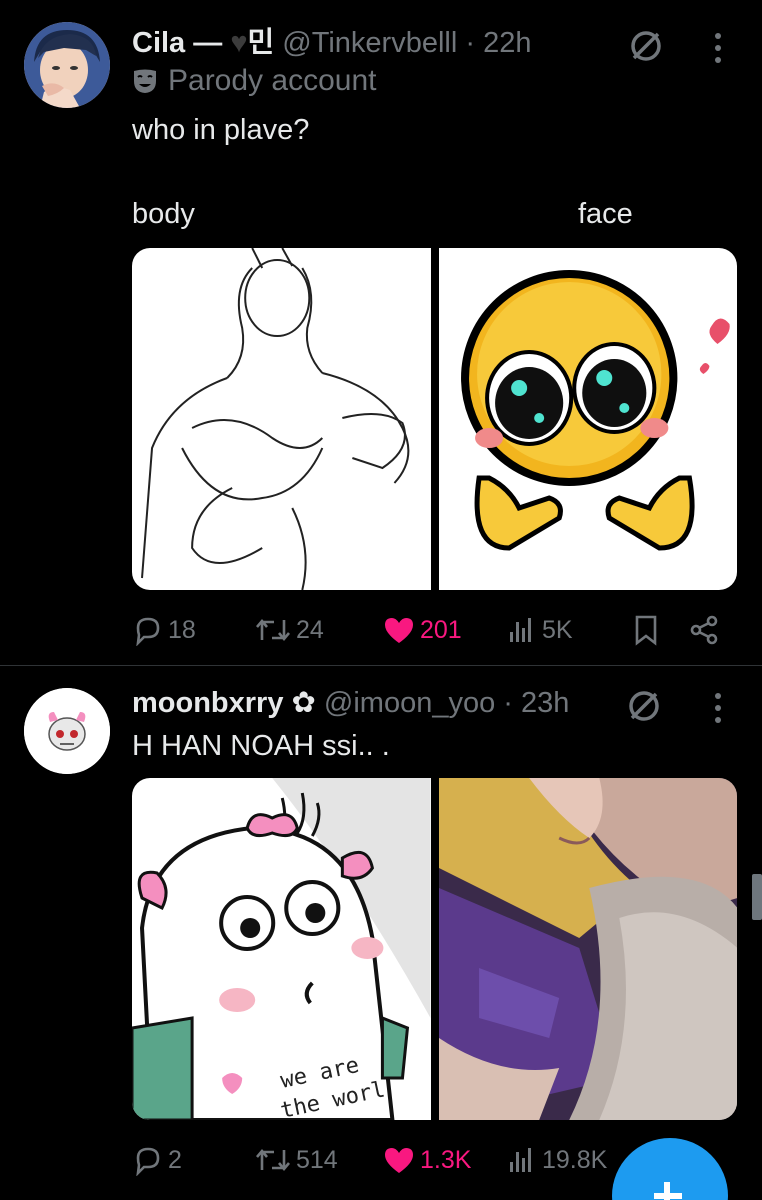 The width and height of the screenshot is (762, 1200). What do you see at coordinates (181, 43) in the screenshot?
I see `display-name: Cila —` at bounding box center [181, 43].